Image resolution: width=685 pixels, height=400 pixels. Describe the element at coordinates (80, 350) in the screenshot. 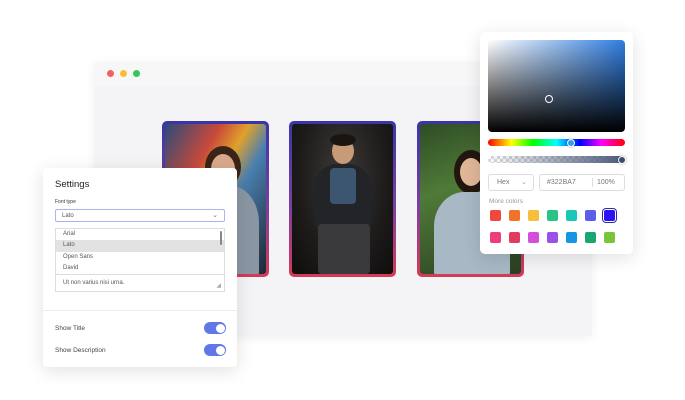

I see `show-description-label: Show Description` at that location.